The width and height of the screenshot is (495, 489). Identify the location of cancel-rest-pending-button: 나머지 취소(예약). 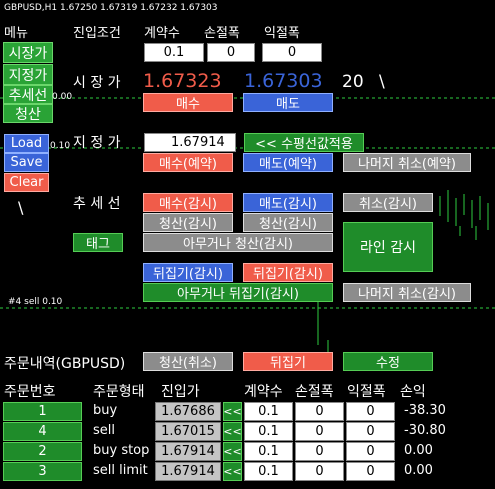
(407, 162).